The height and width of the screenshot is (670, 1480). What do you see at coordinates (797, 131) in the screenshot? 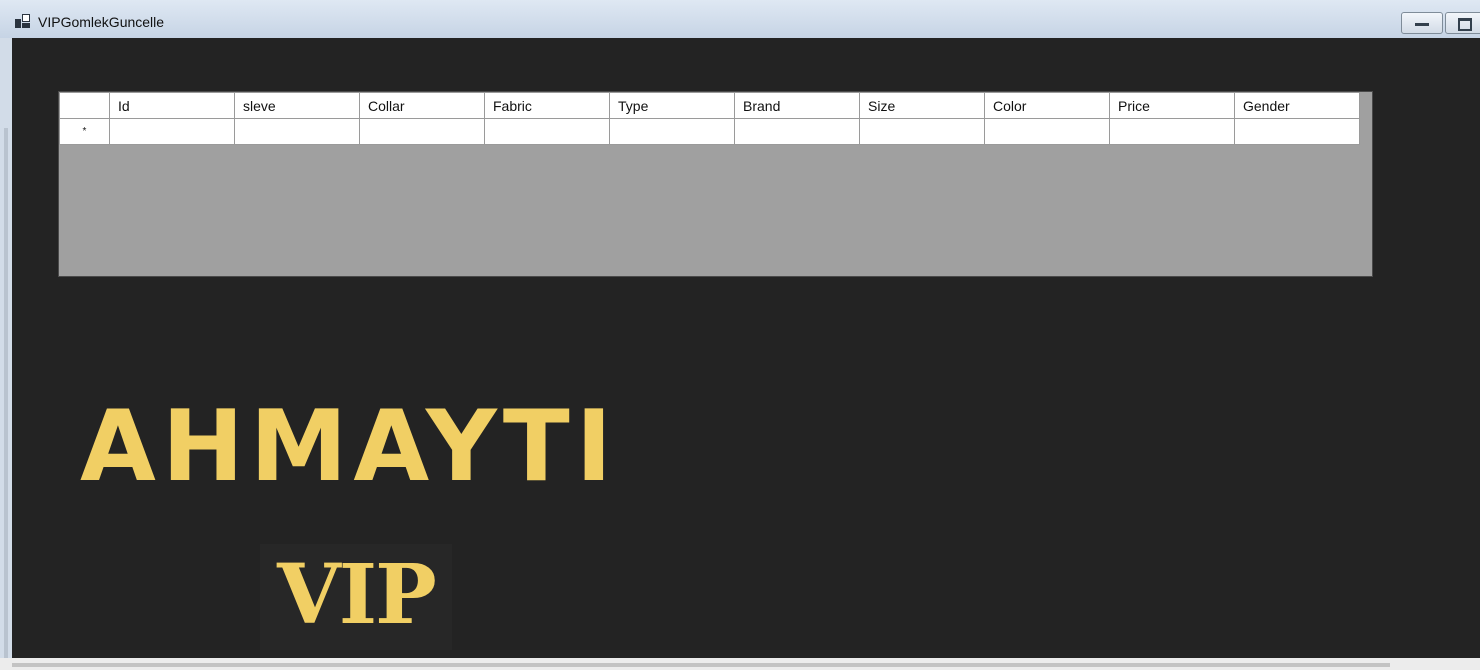
I see `cell-brand` at bounding box center [797, 131].